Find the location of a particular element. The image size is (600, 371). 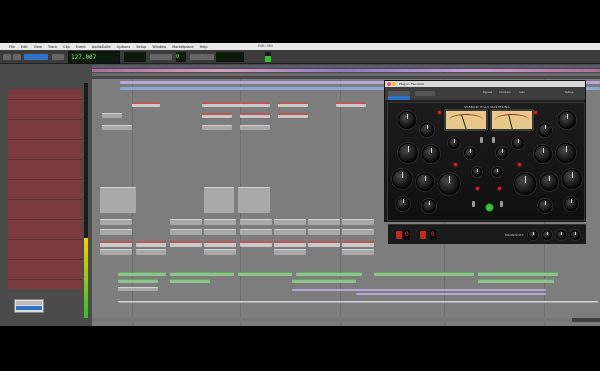

secondary-counter: 0 is located at coordinates (181, 57).